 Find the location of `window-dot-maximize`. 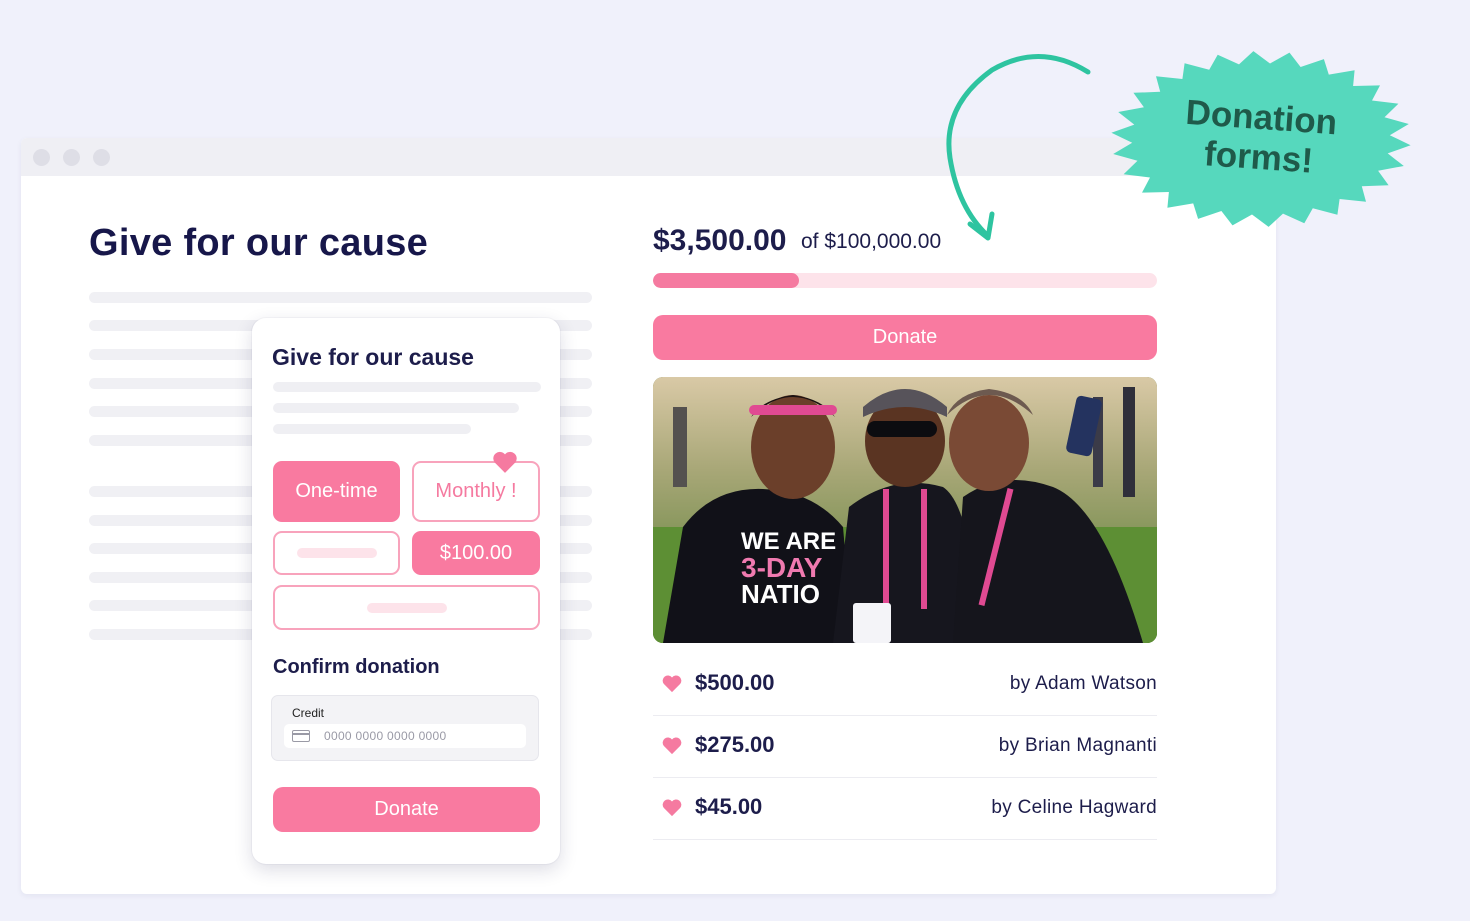

window-dot-maximize is located at coordinates (101, 157).